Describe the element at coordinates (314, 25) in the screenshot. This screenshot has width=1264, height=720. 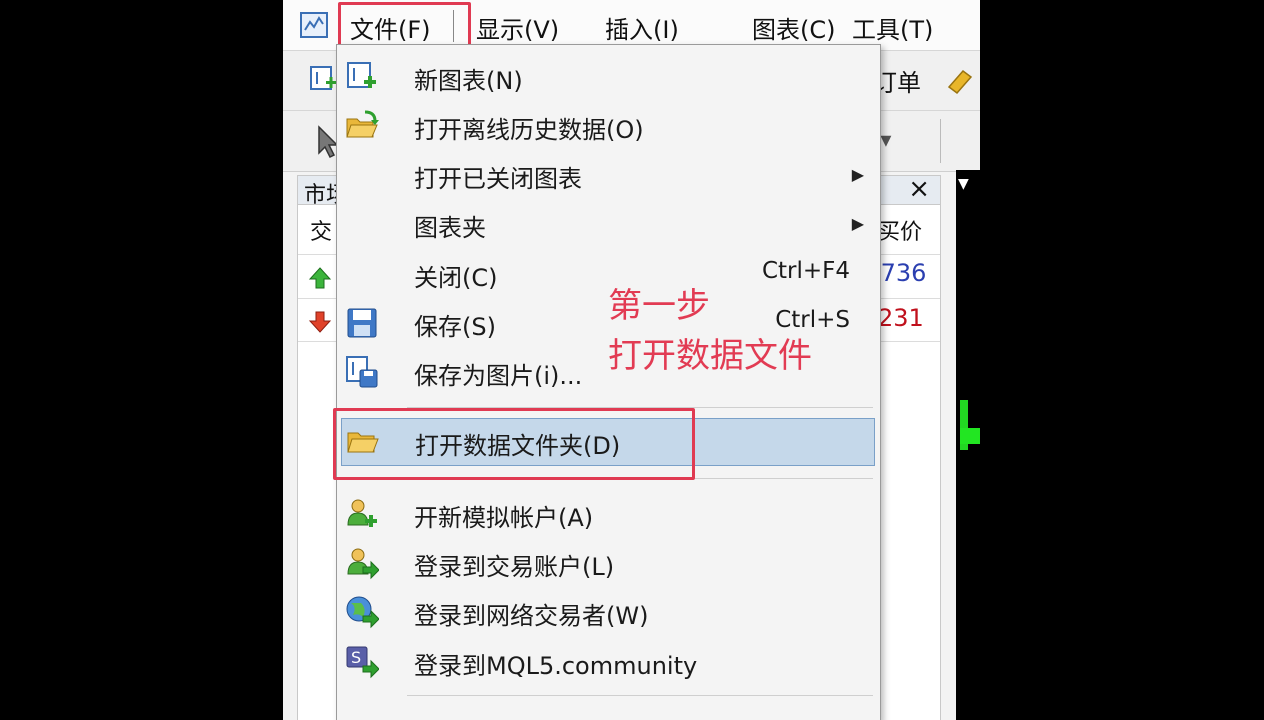
I see `app-chart-icon` at that location.